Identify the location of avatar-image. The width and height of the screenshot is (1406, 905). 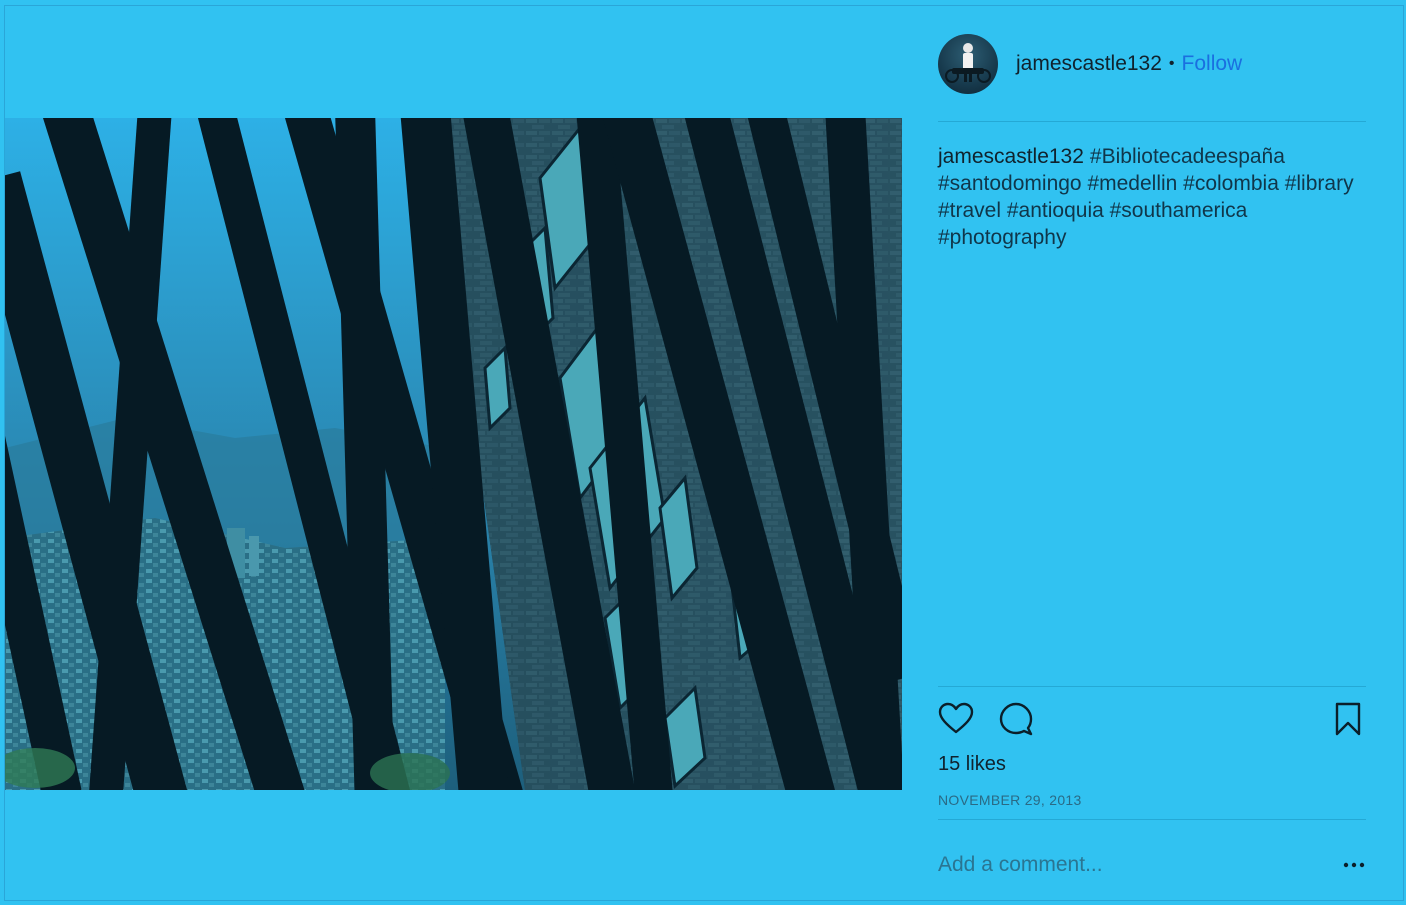
(968, 63).